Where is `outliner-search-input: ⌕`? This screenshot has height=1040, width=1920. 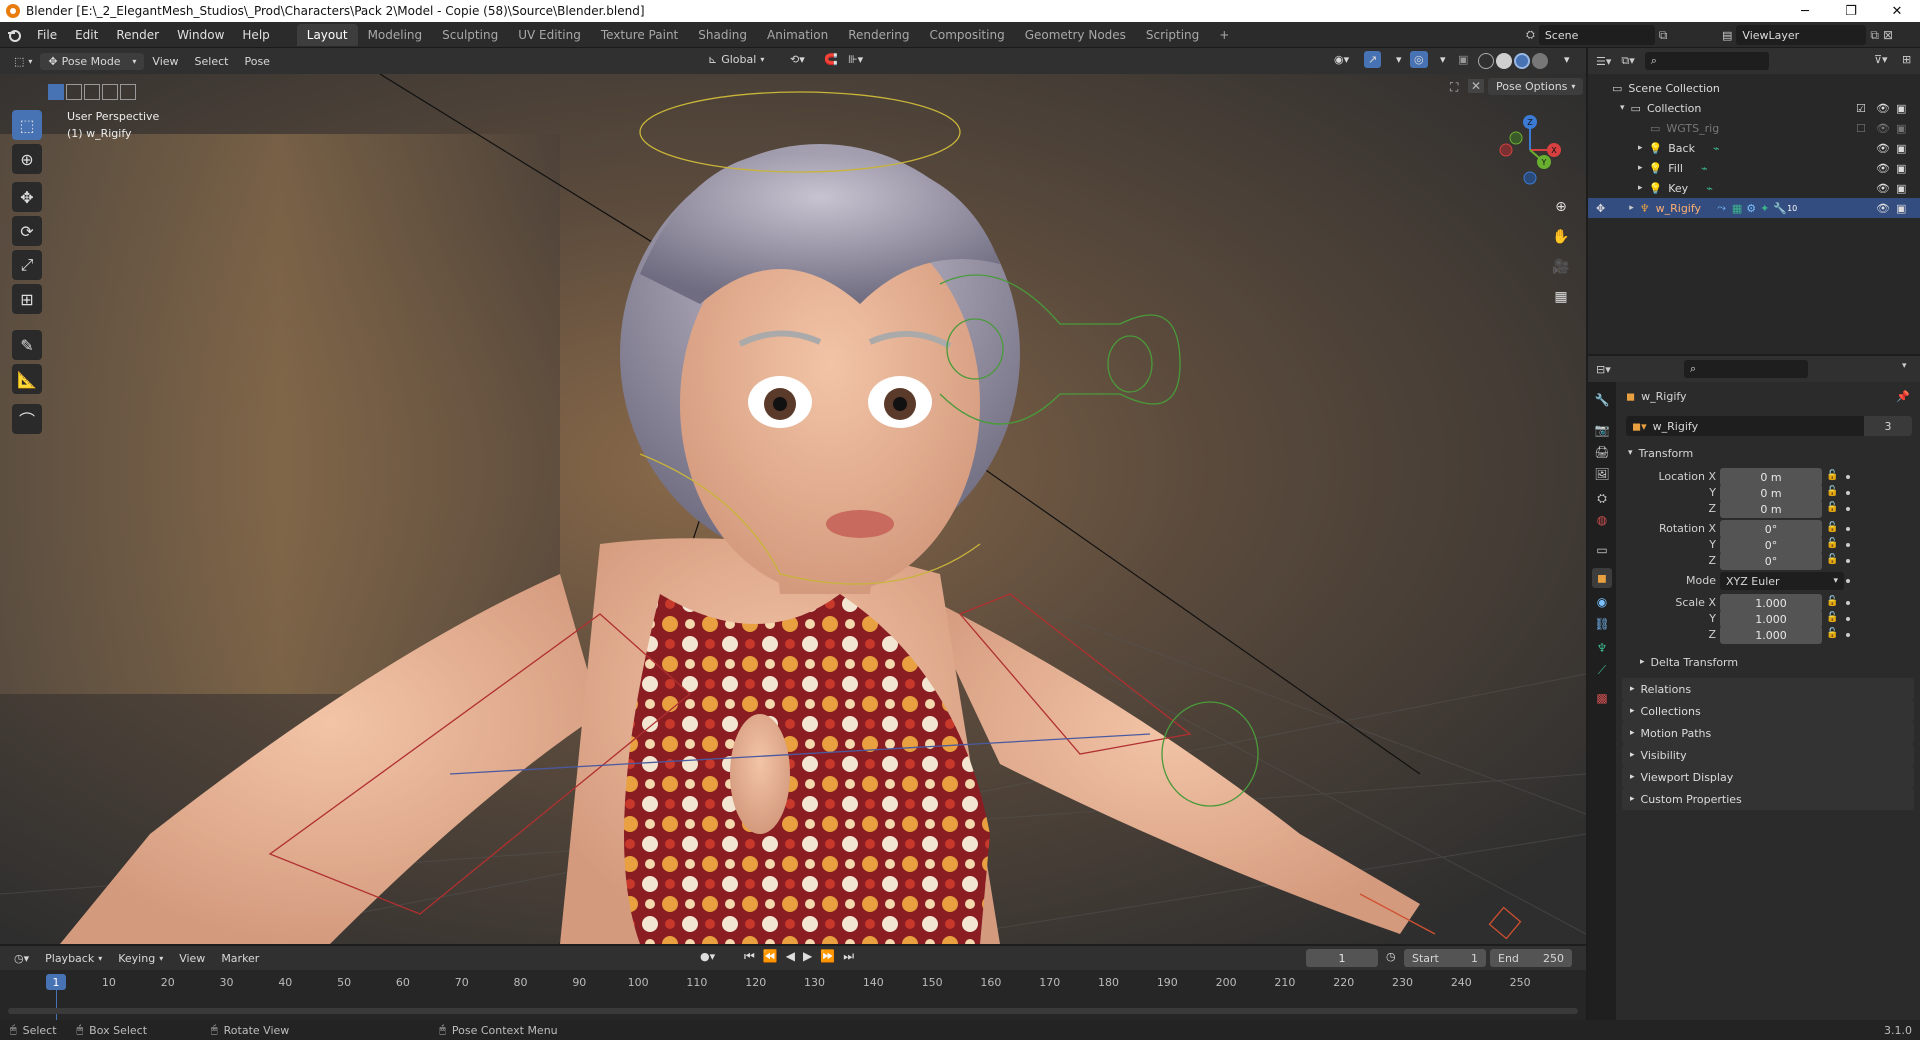 outliner-search-input: ⌕ is located at coordinates (1706, 61).